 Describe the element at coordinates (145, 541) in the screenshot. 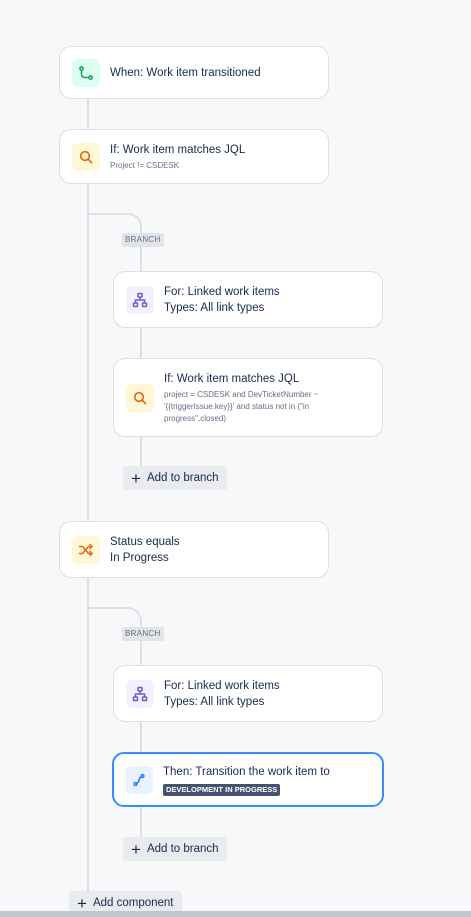

I see `status-title: Status equals` at that location.